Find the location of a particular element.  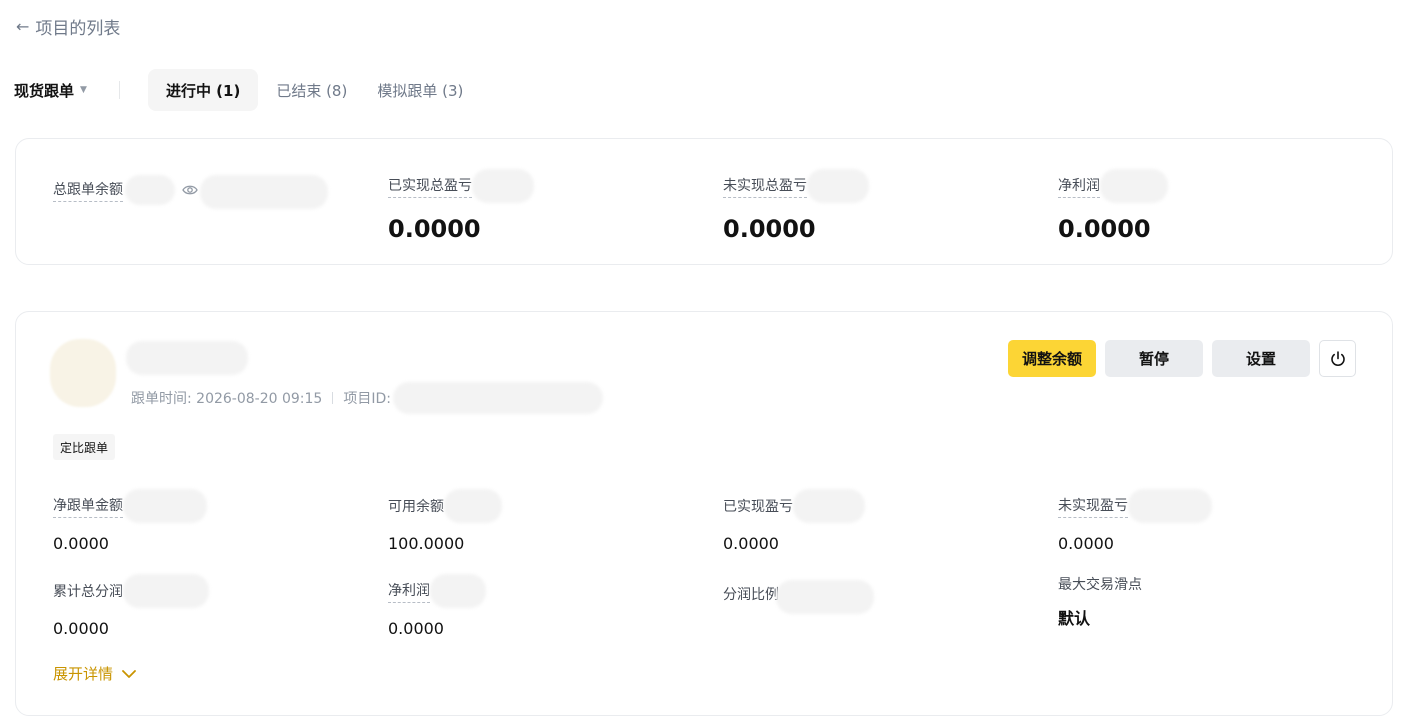

stat-net-profit: 净利润 0.0000 is located at coordinates (437, 606).